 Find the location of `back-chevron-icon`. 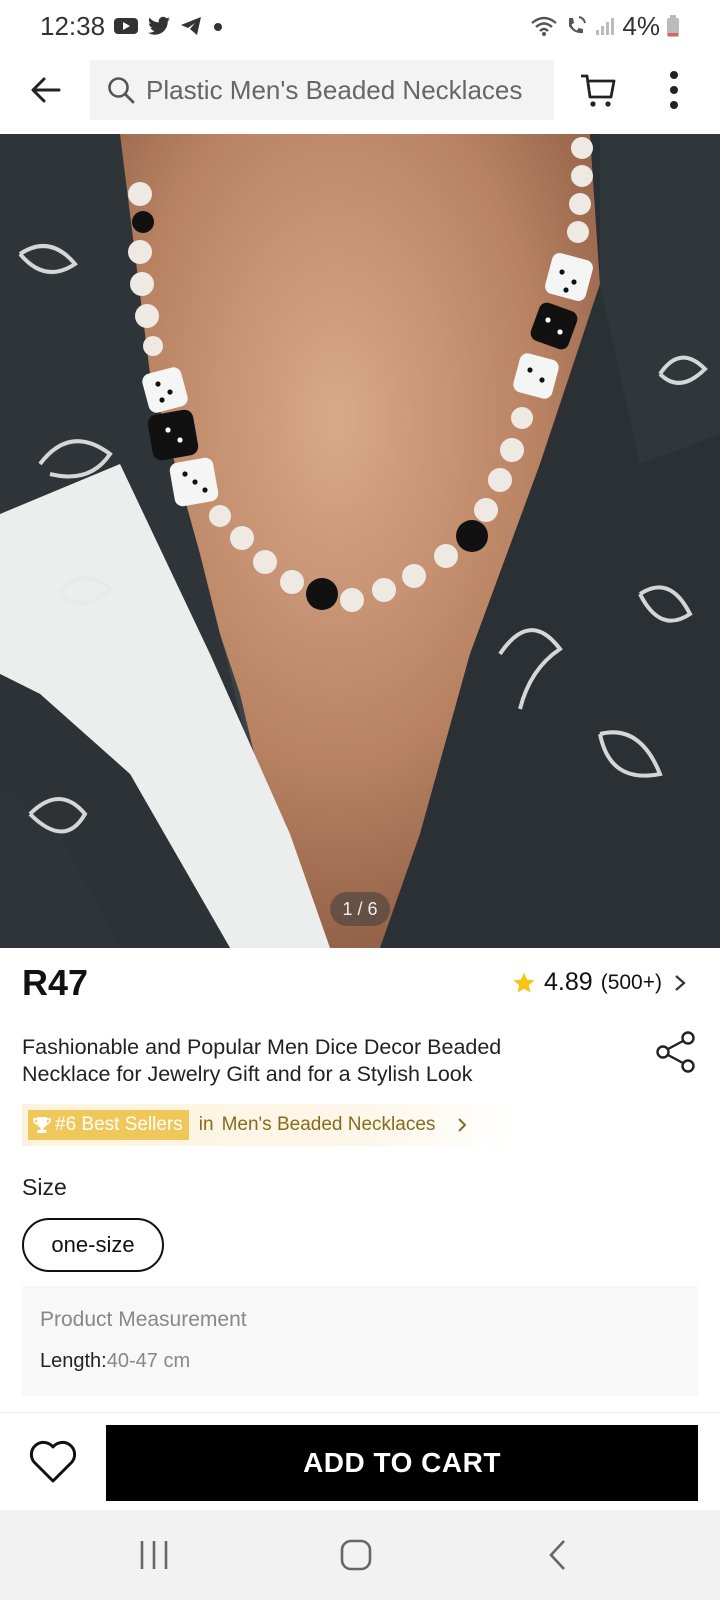

back-chevron-icon is located at coordinates (557, 1555).